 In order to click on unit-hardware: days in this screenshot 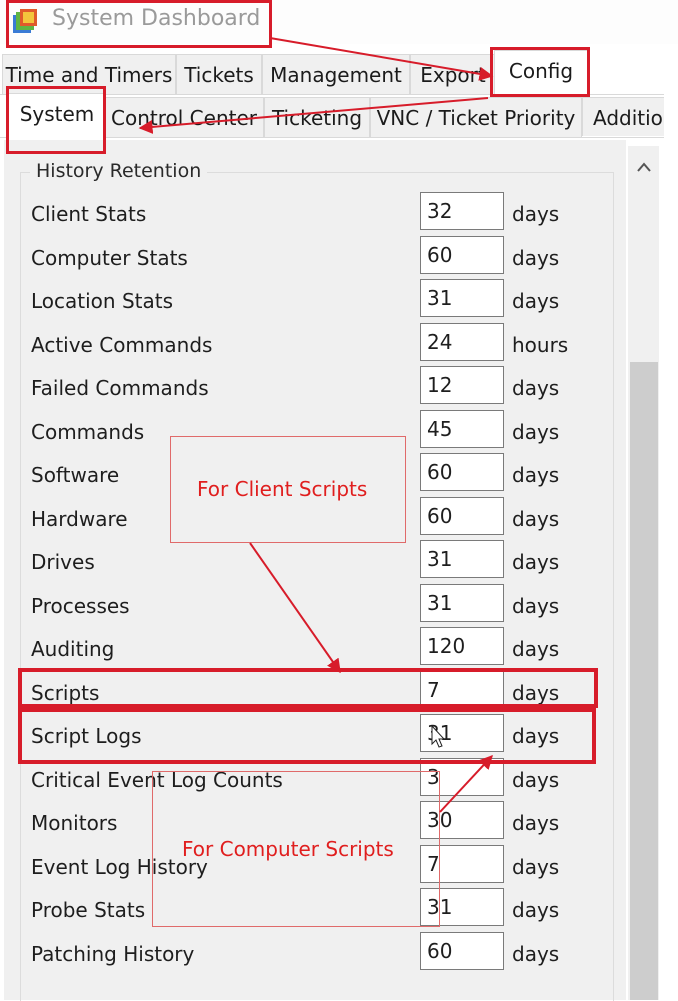, I will do `click(536, 519)`.